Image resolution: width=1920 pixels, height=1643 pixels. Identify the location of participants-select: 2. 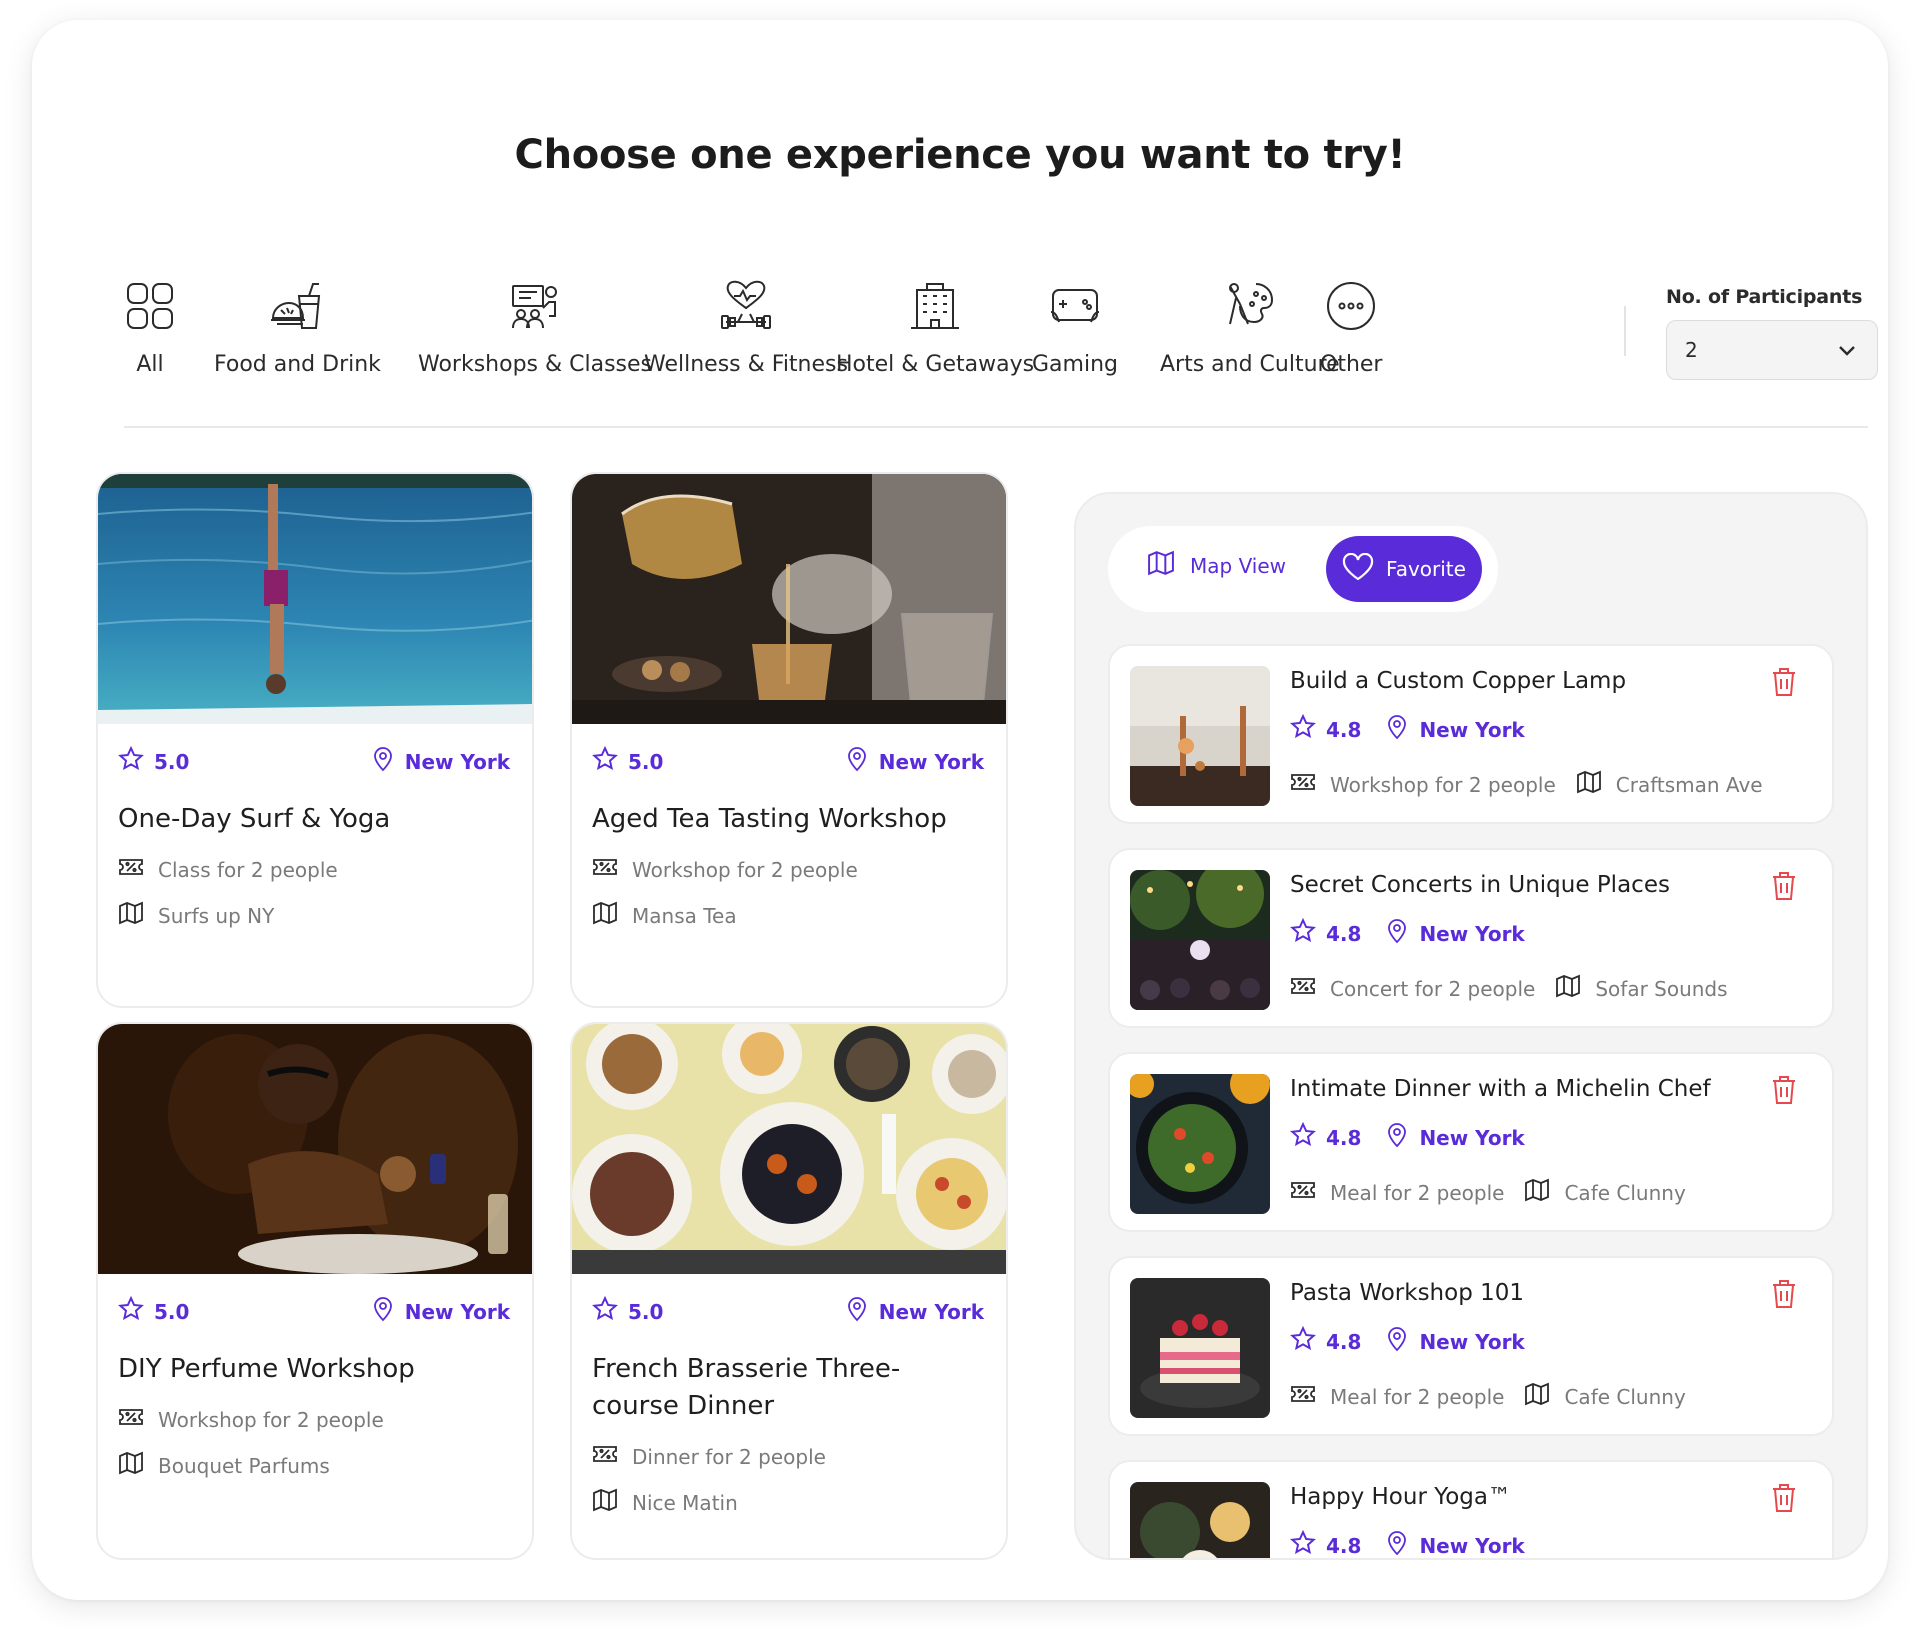
(1772, 350).